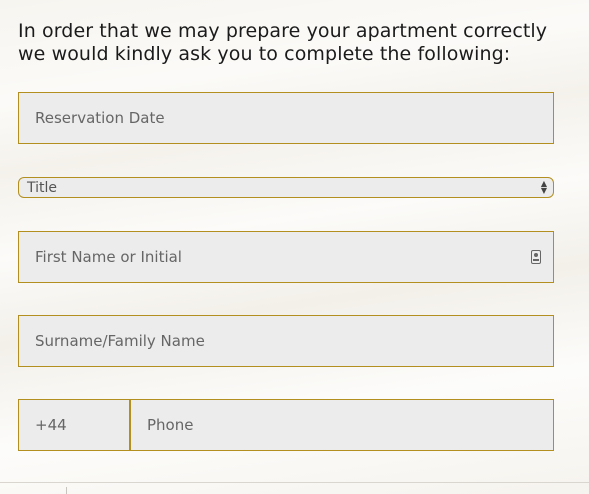 The width and height of the screenshot is (589, 494). What do you see at coordinates (100, 118) in the screenshot?
I see `reservation-date-placeholder: Reservation Date` at bounding box center [100, 118].